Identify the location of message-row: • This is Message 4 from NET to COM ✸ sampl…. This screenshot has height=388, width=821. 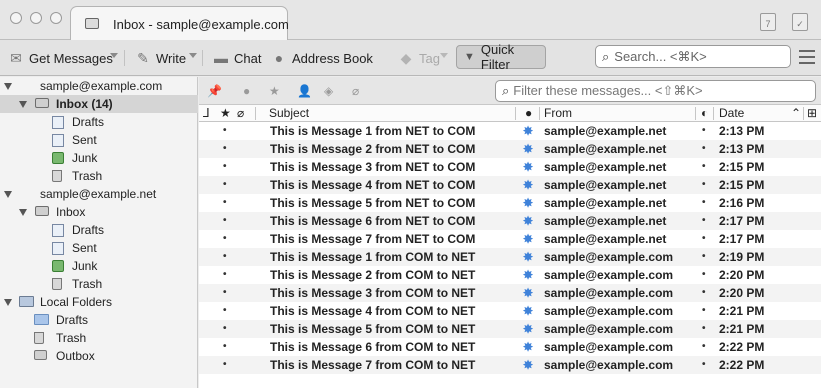
(510, 185).